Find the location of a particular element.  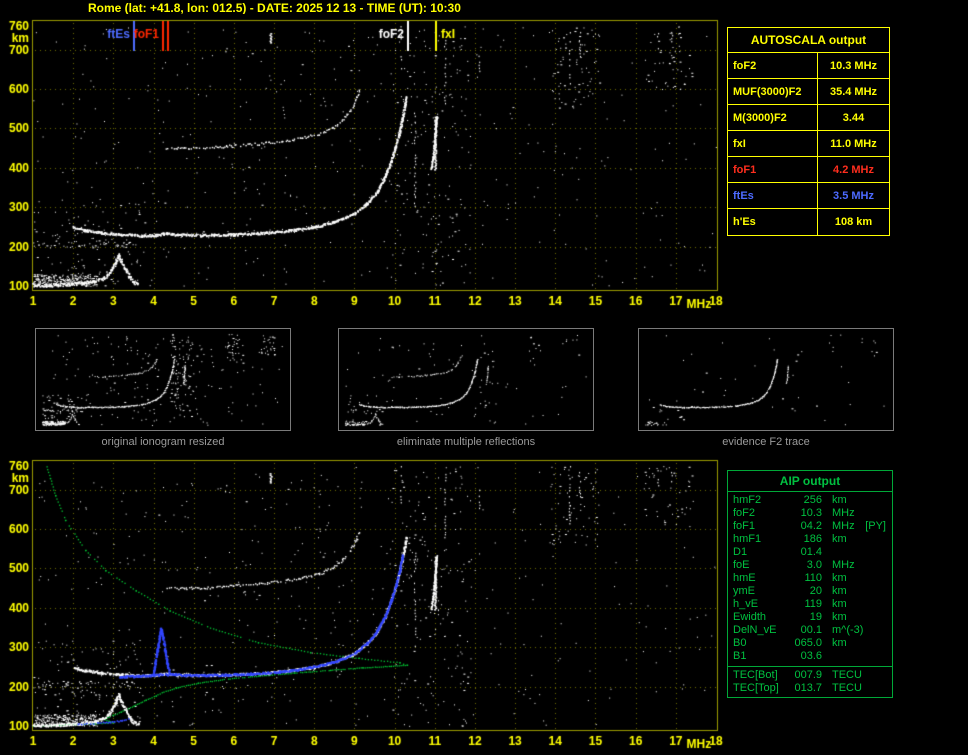

aip-value: 10.3 is located at coordinates (811, 513).